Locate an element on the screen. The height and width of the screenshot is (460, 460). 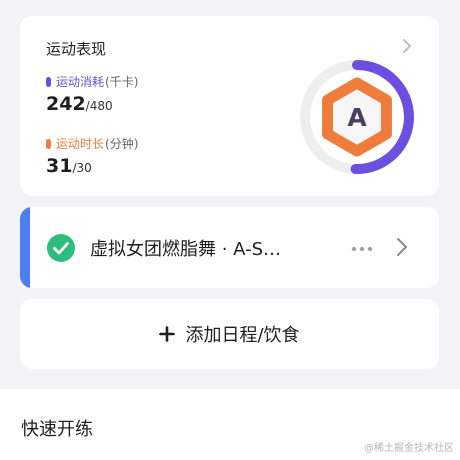
grade-text: A is located at coordinates (357, 117).